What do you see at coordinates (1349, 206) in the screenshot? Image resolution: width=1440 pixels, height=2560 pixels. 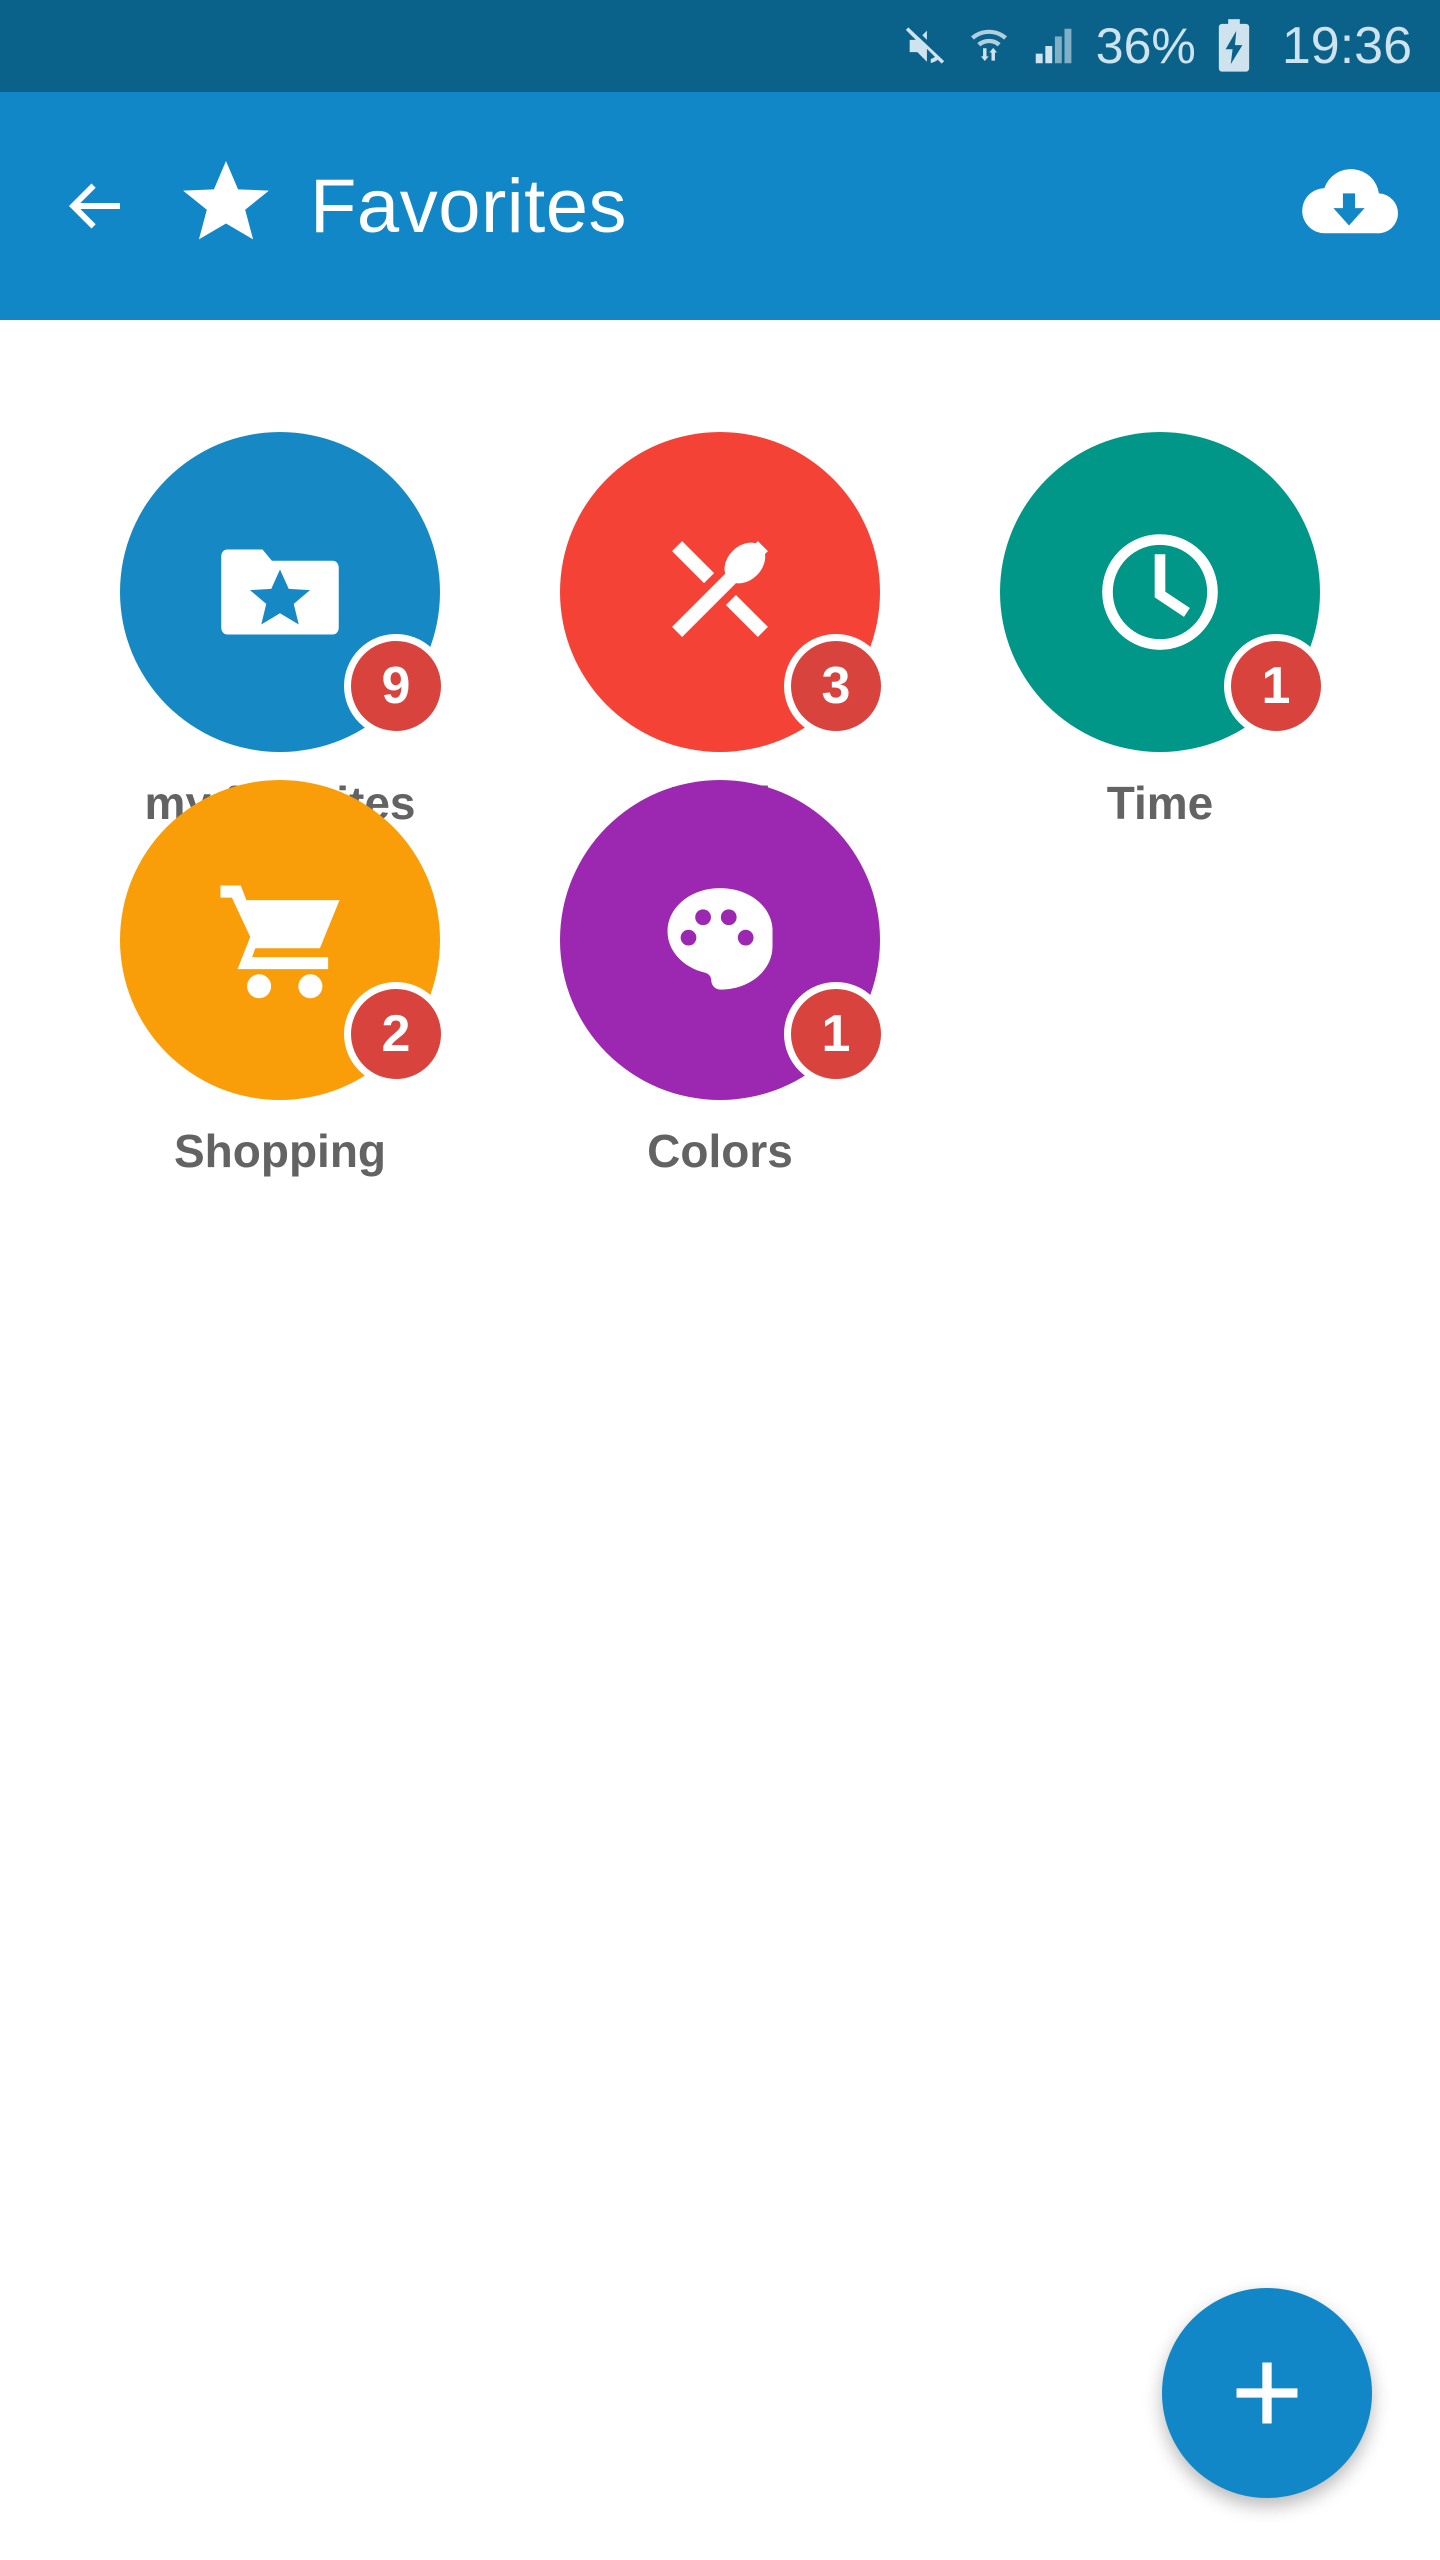 I see `cloud-download-icon` at bounding box center [1349, 206].